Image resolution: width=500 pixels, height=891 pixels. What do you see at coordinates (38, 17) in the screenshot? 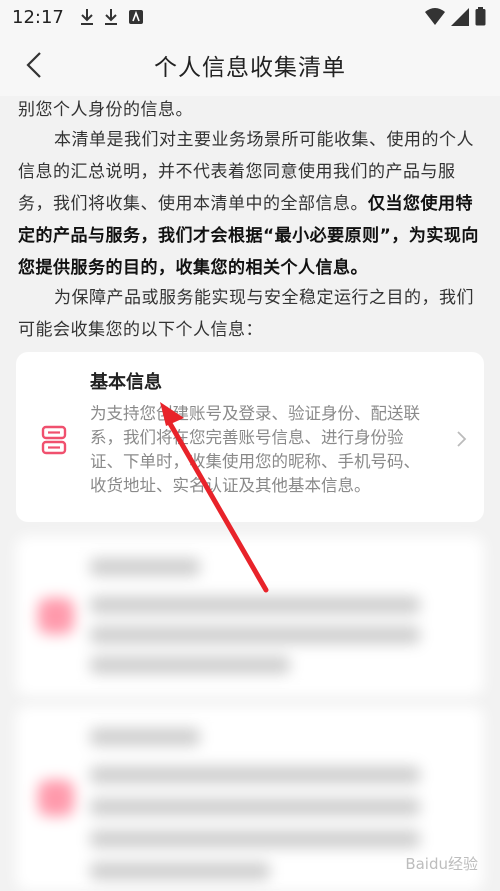
I see `status-time: 12:17` at bounding box center [38, 17].